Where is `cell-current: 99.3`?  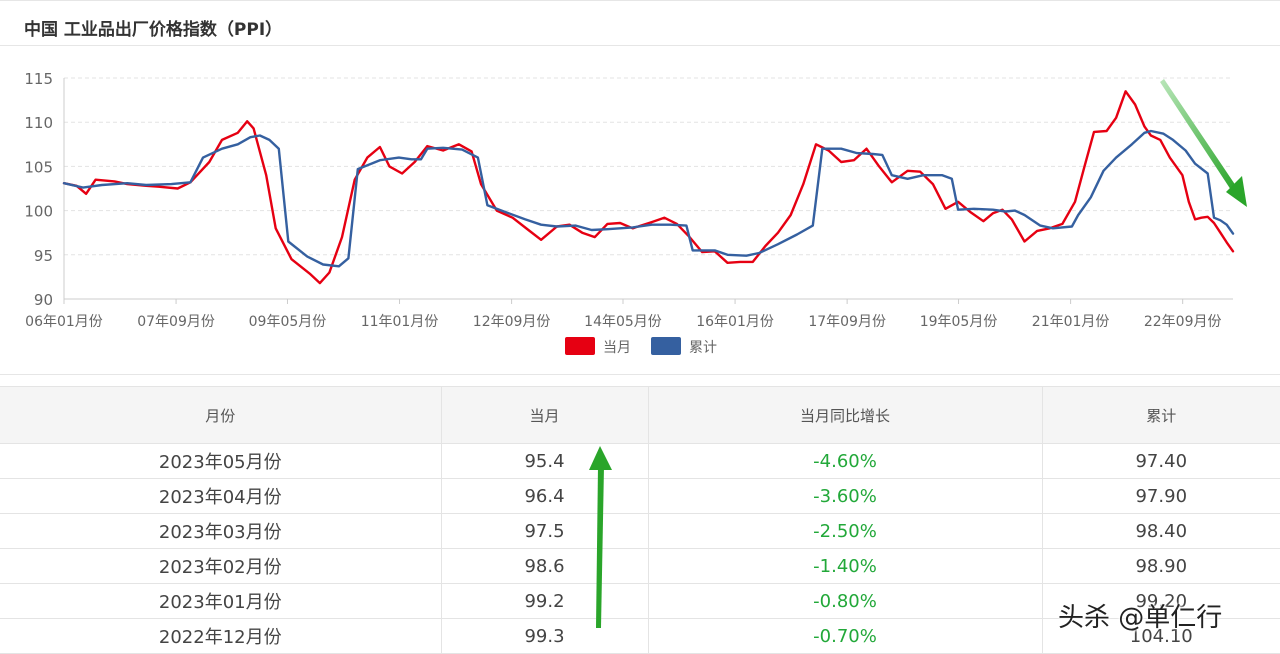
cell-current: 99.3 is located at coordinates (545, 636).